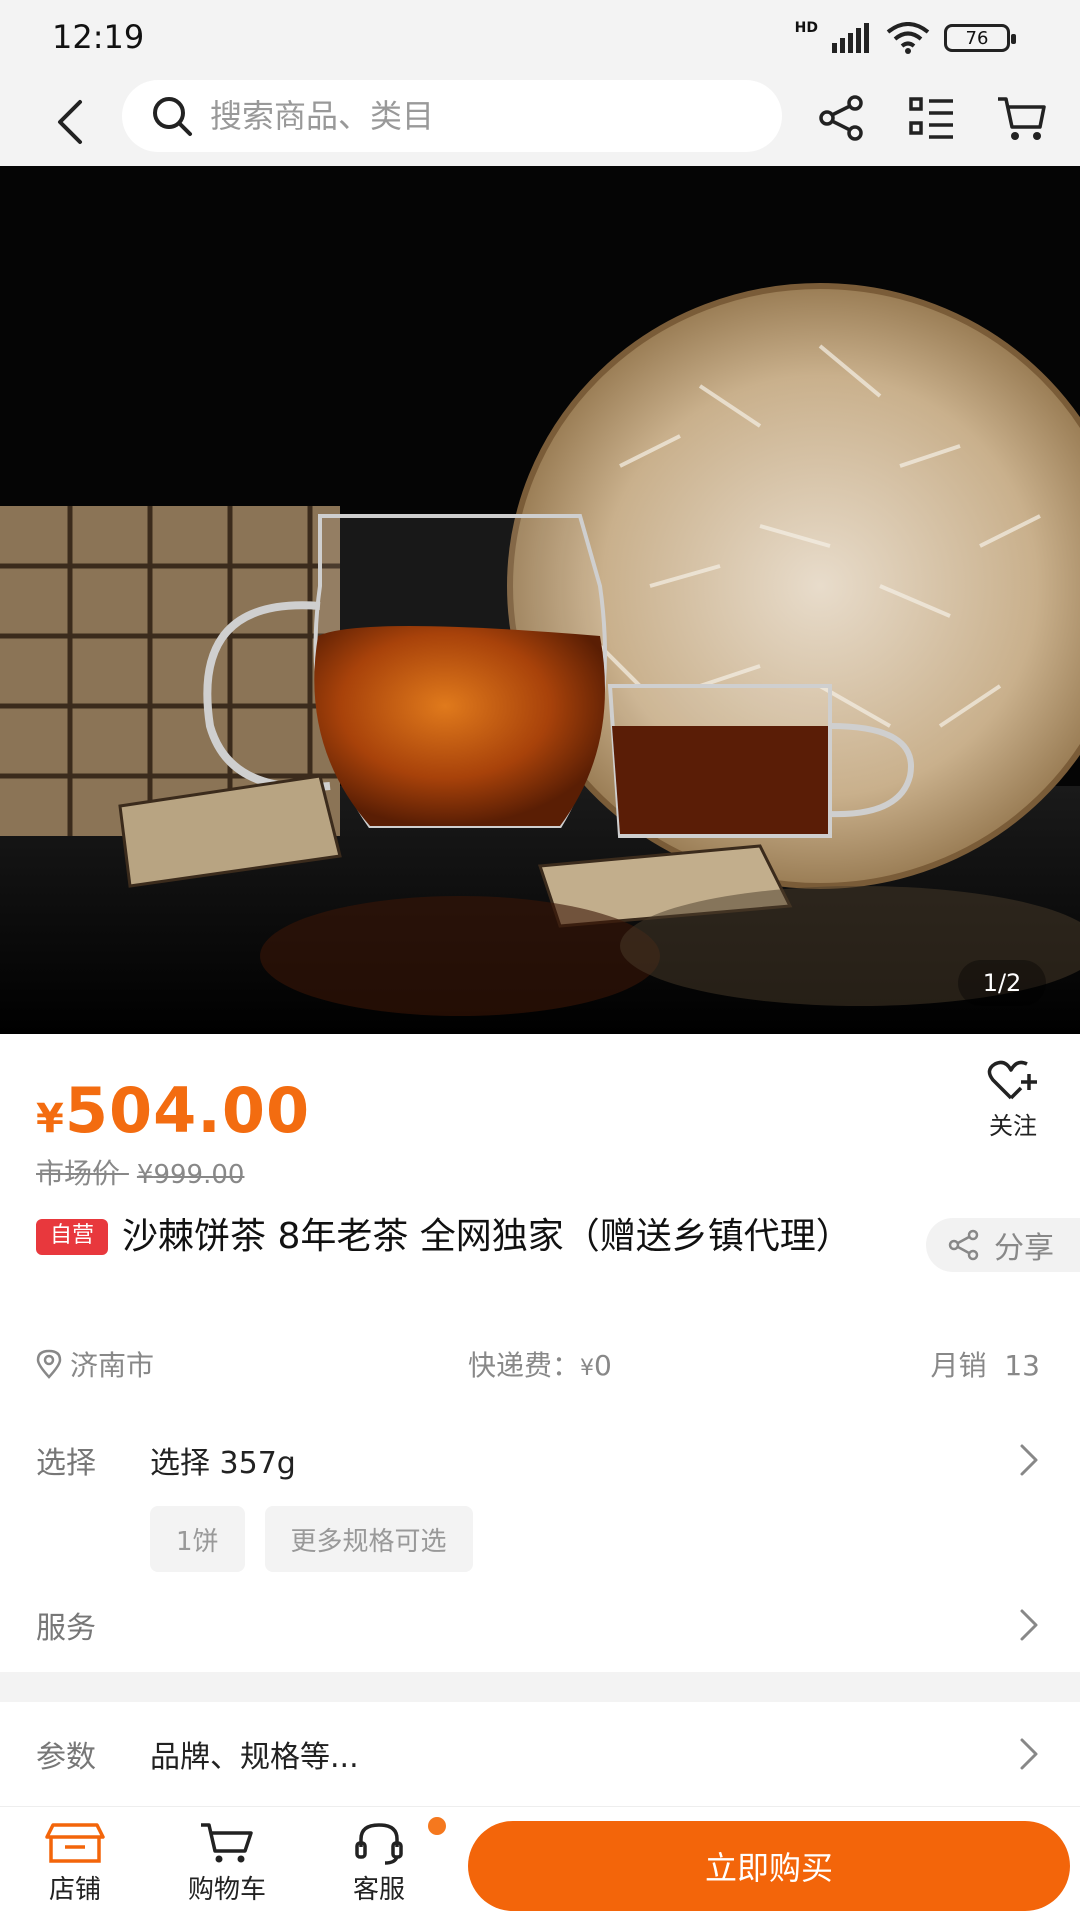  I want to click on service-label: 服务, so click(66, 1628).